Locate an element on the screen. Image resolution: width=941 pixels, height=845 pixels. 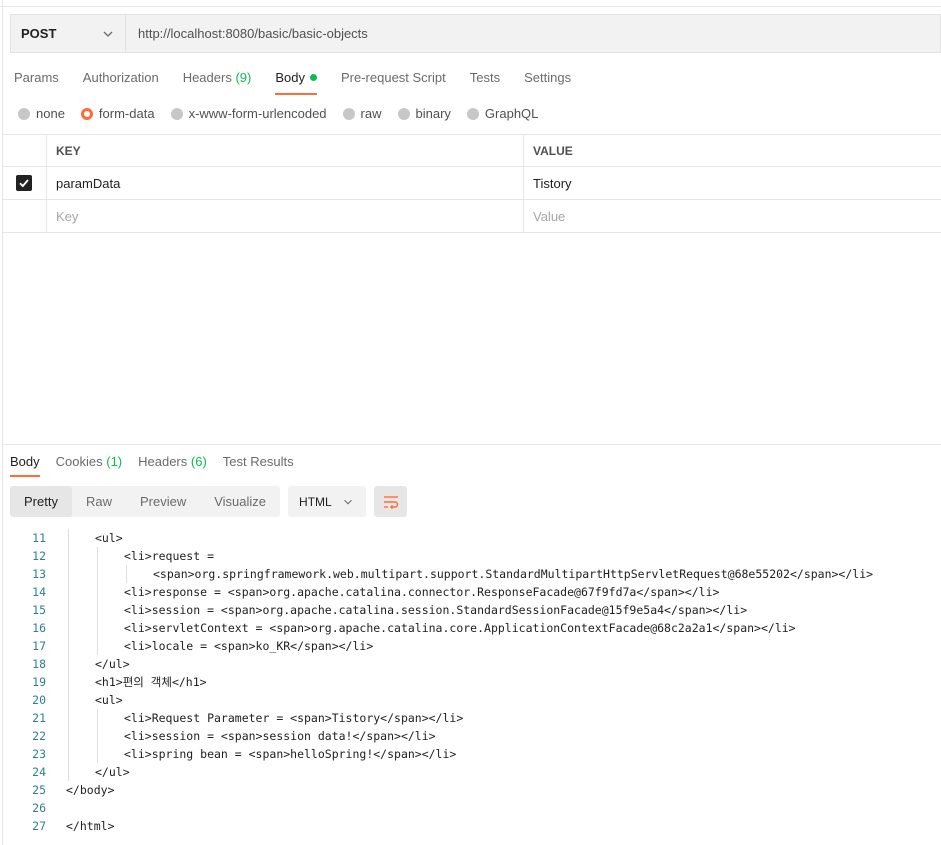
tab-label: Pre-request Script is located at coordinates (393, 77).